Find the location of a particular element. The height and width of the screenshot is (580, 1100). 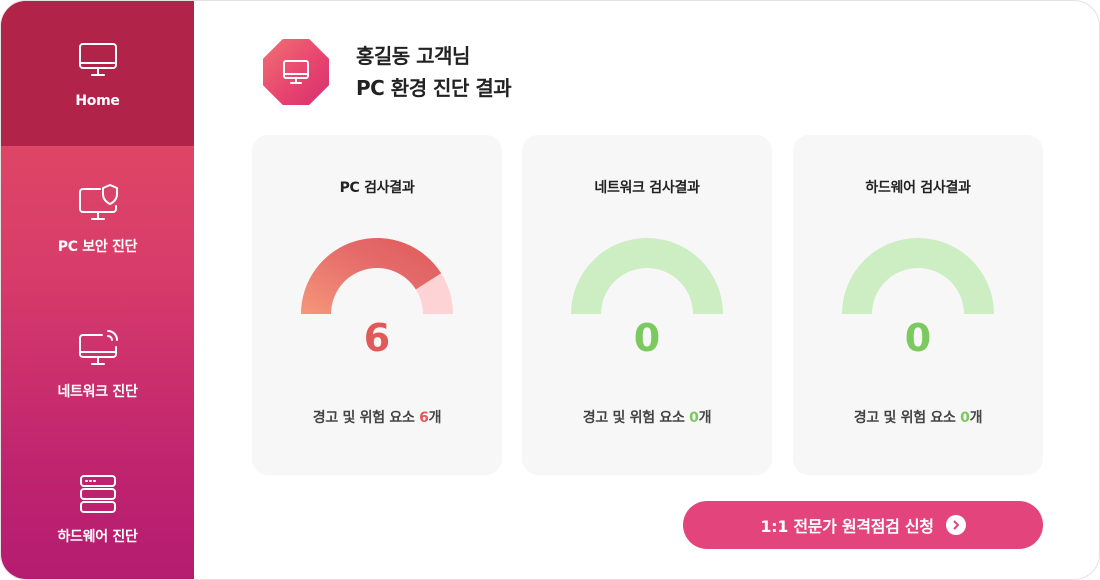

customer-name: 홍길동 고객님 is located at coordinates (413, 56).